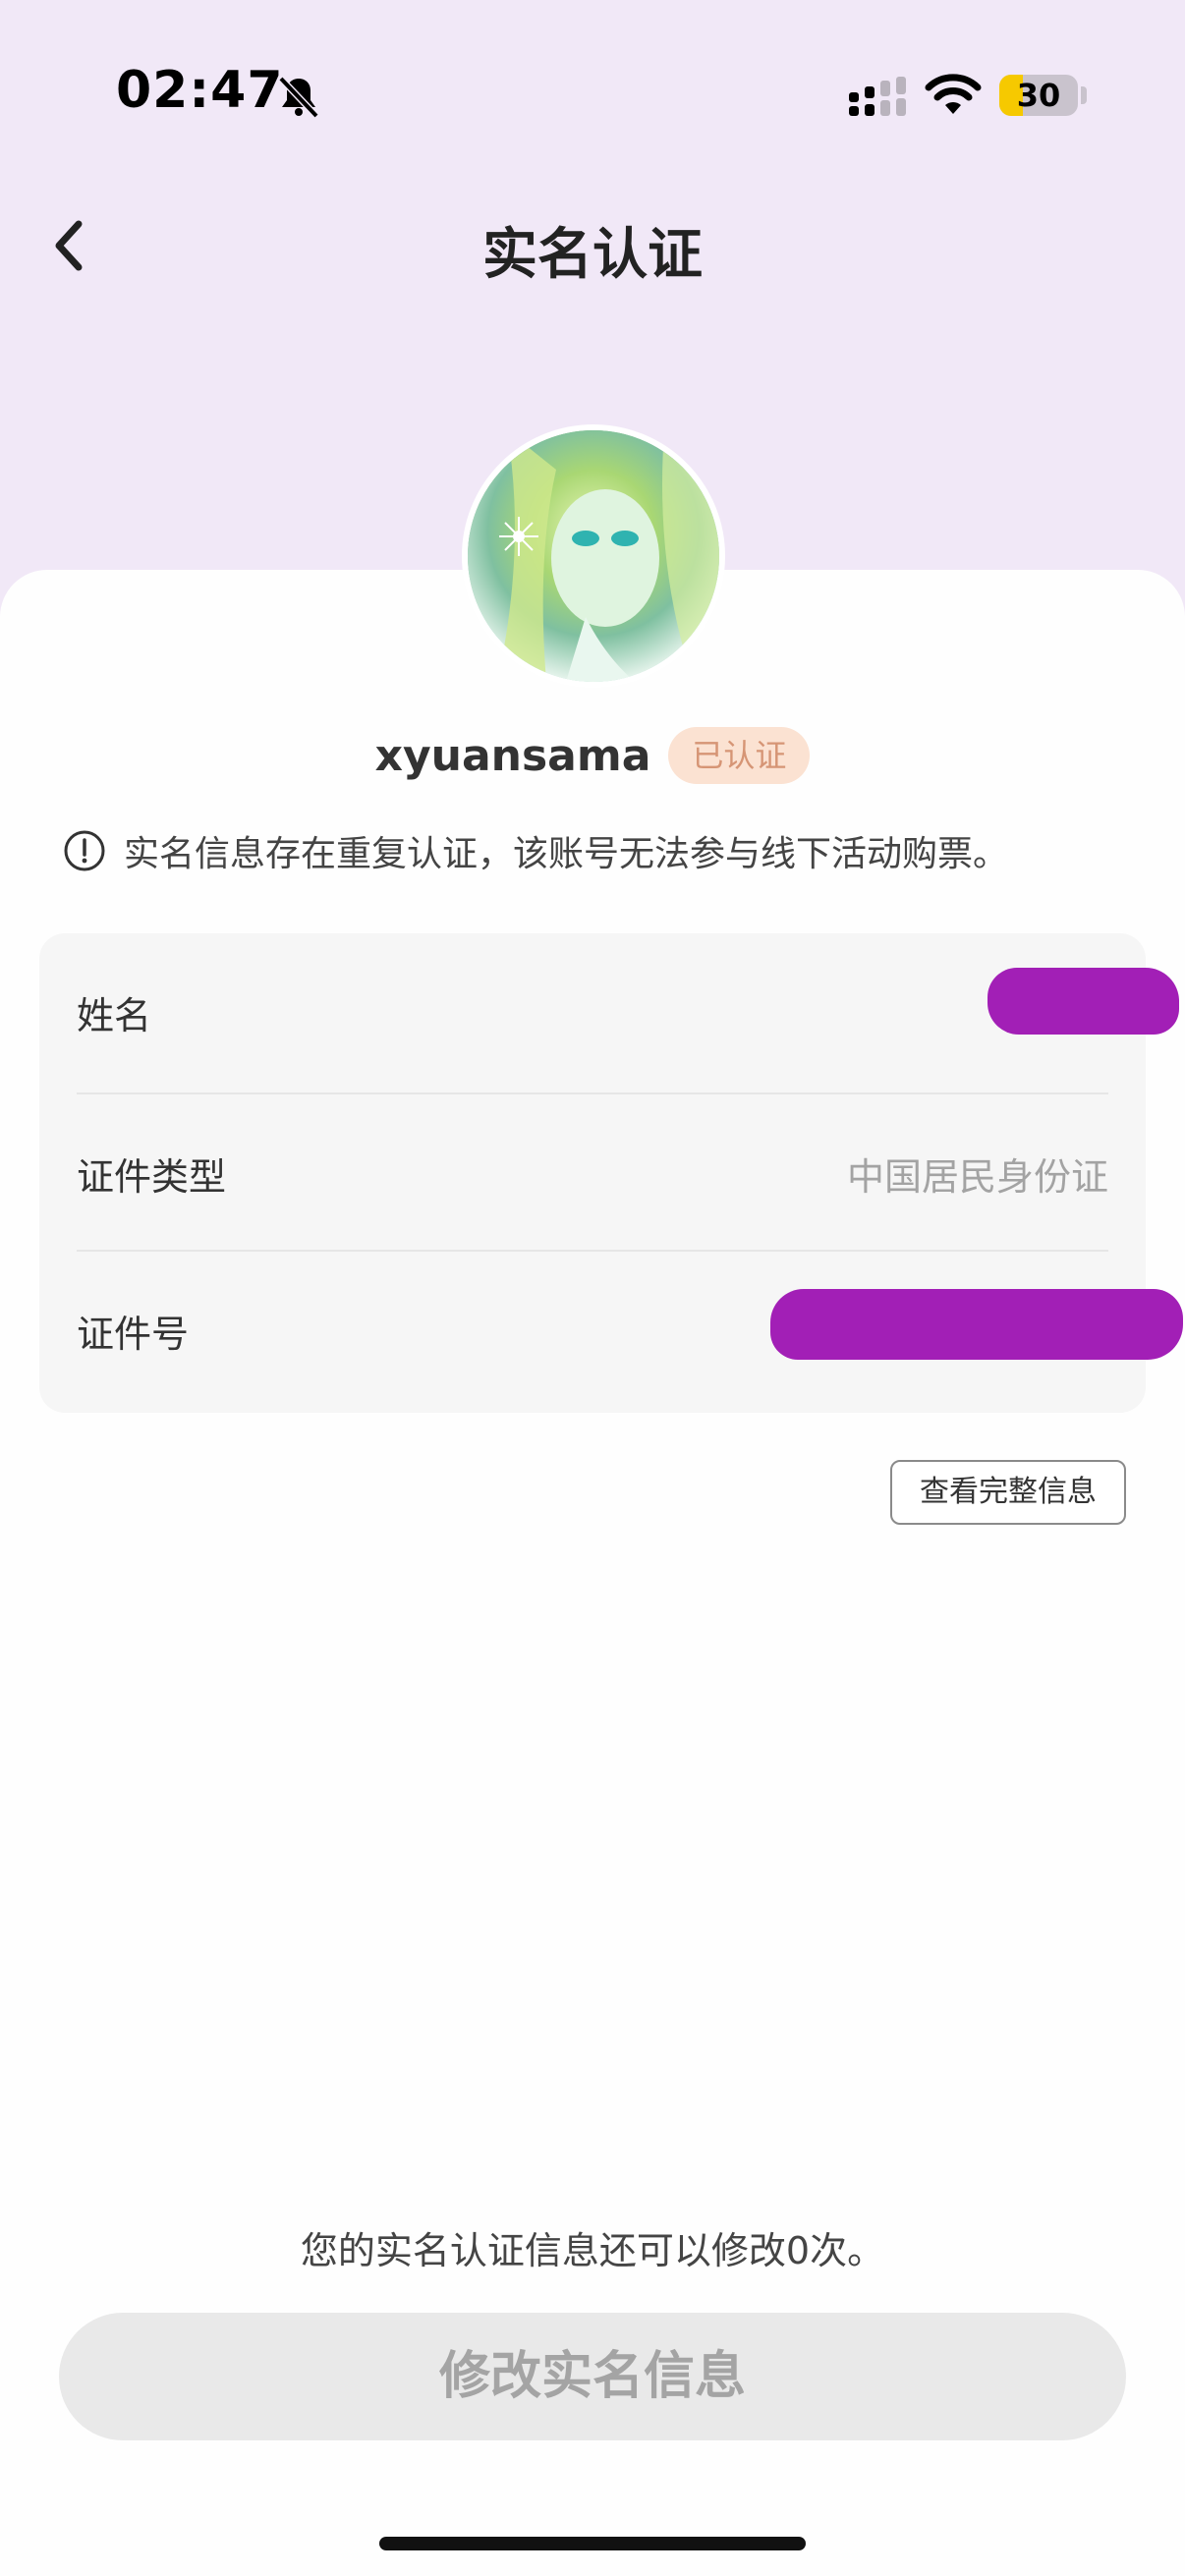 This screenshot has width=1185, height=2576. I want to click on avatar, so click(594, 556).